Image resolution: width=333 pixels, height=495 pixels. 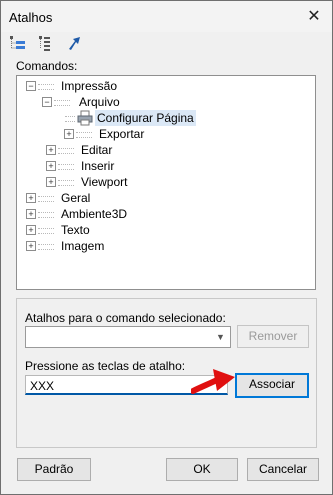 What do you see at coordinates (165, 150) in the screenshot?
I see `tree-item-editar: + Editar` at bounding box center [165, 150].